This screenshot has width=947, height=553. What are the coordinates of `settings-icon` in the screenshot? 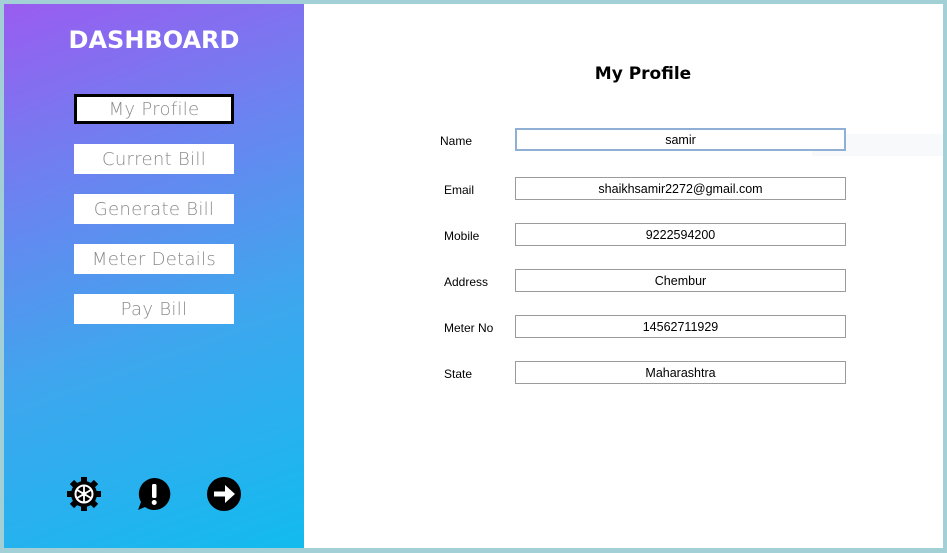 It's located at (84, 494).